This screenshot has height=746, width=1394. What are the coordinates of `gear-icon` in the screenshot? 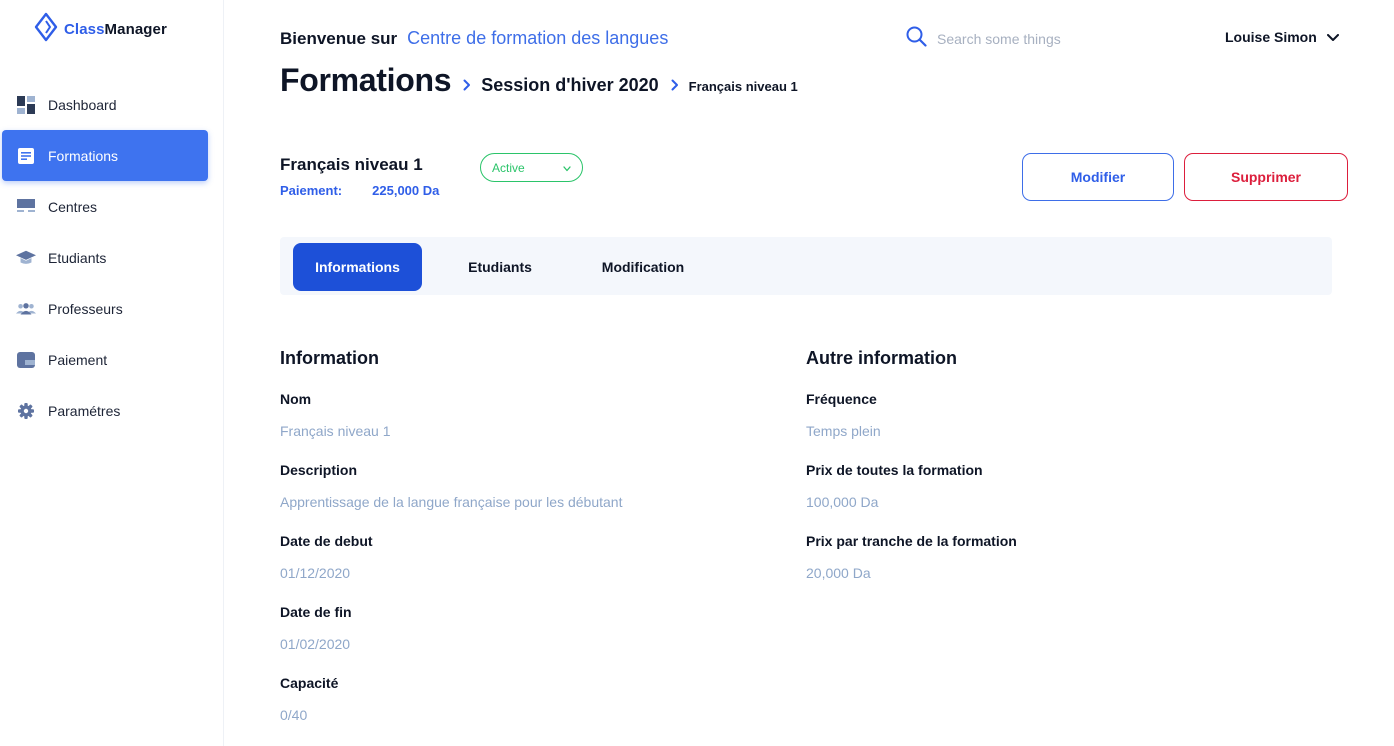 It's located at (26, 411).